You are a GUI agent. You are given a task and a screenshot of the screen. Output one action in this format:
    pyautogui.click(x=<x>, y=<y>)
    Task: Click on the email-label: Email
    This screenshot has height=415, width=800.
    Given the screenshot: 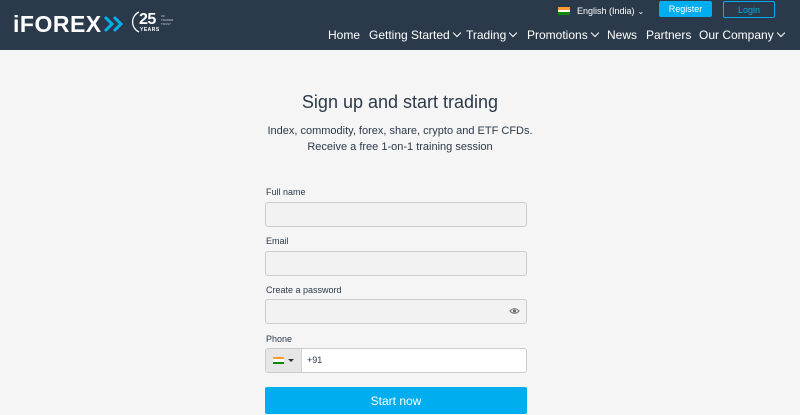 What is the action you would take?
    pyautogui.click(x=277, y=241)
    